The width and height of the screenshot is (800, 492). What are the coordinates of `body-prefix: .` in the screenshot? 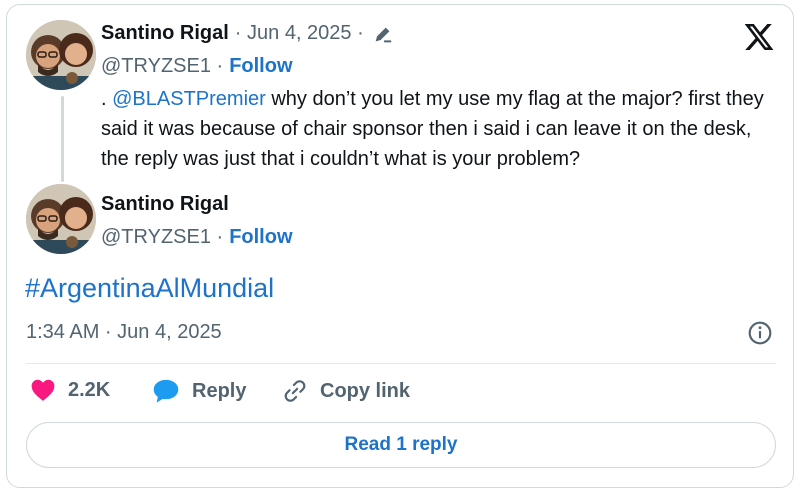 It's located at (107, 99).